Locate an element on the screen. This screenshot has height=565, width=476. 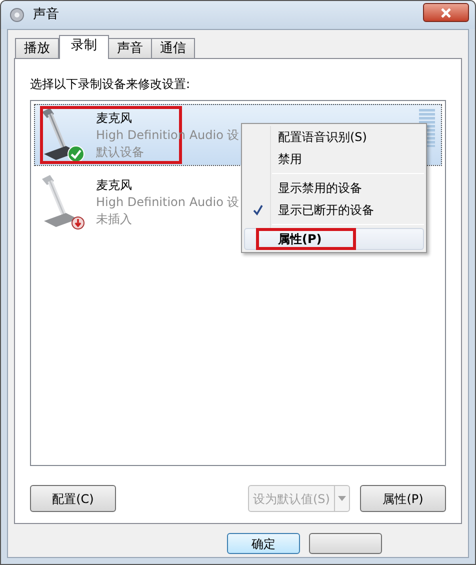
menu-item: 显示禁用的设备 is located at coordinates (334, 188).